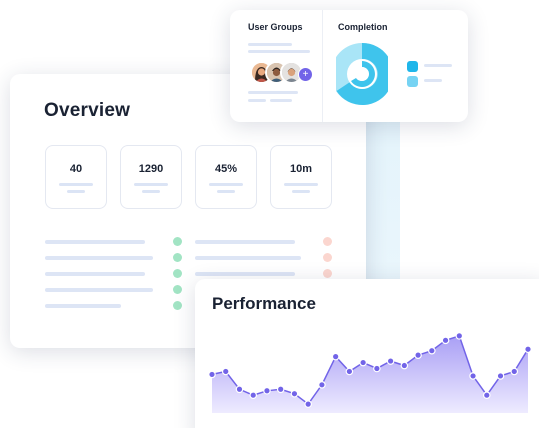  What do you see at coordinates (151, 169) in the screenshot?
I see `stat-value: 1290` at bounding box center [151, 169].